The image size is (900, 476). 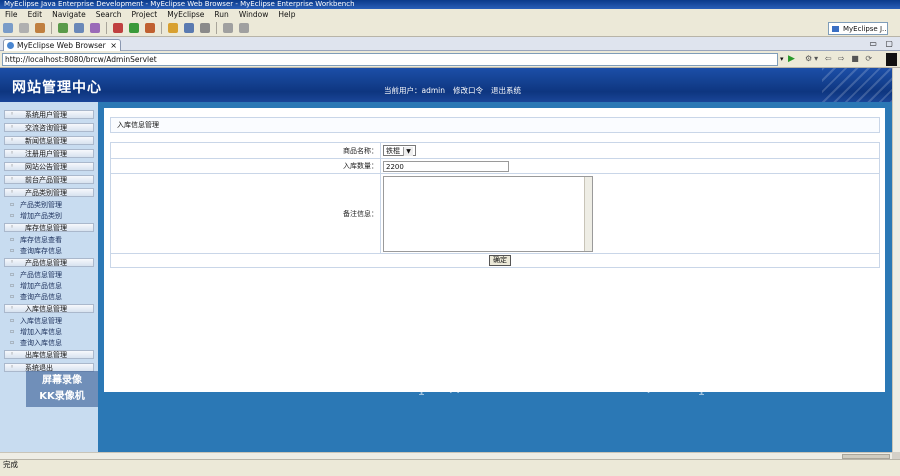 I want to click on menu-navigate: Navigate, so click(x=69, y=14).